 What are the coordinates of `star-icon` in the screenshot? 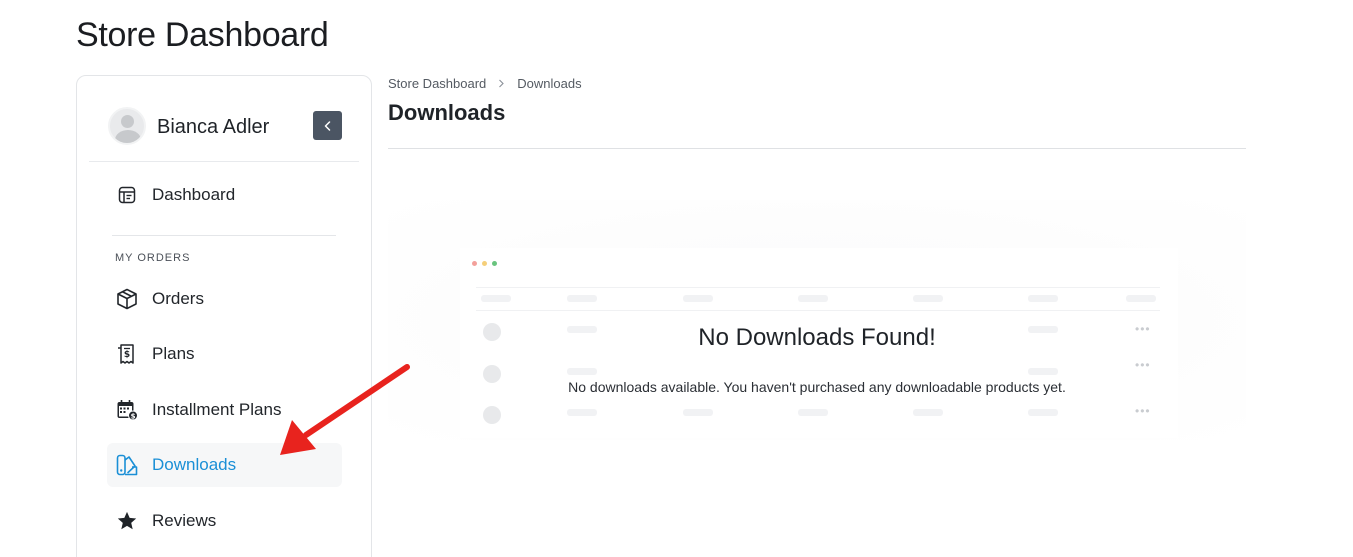 It's located at (127, 521).